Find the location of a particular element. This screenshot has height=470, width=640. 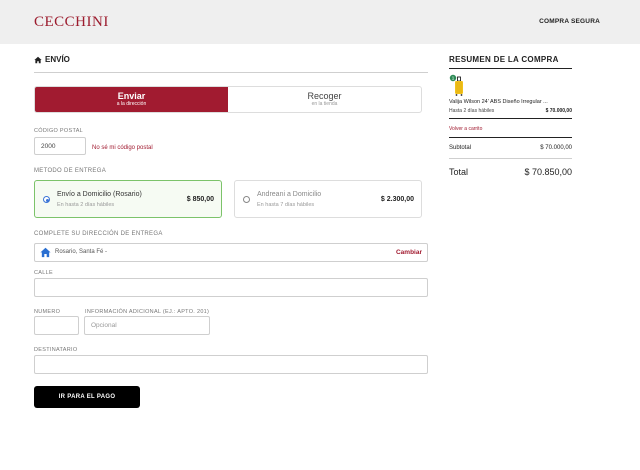

additional-info-label: INFORMACIÓN ADICIONAL (EJ.: APTO. 201) is located at coordinates (147, 312).